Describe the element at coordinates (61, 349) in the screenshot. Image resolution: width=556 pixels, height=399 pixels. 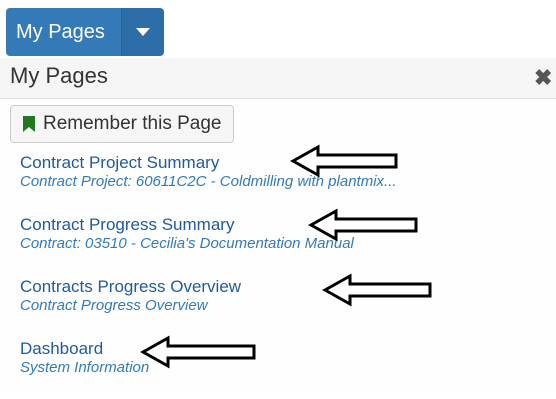
I see `list-item-title: Dashboard` at that location.